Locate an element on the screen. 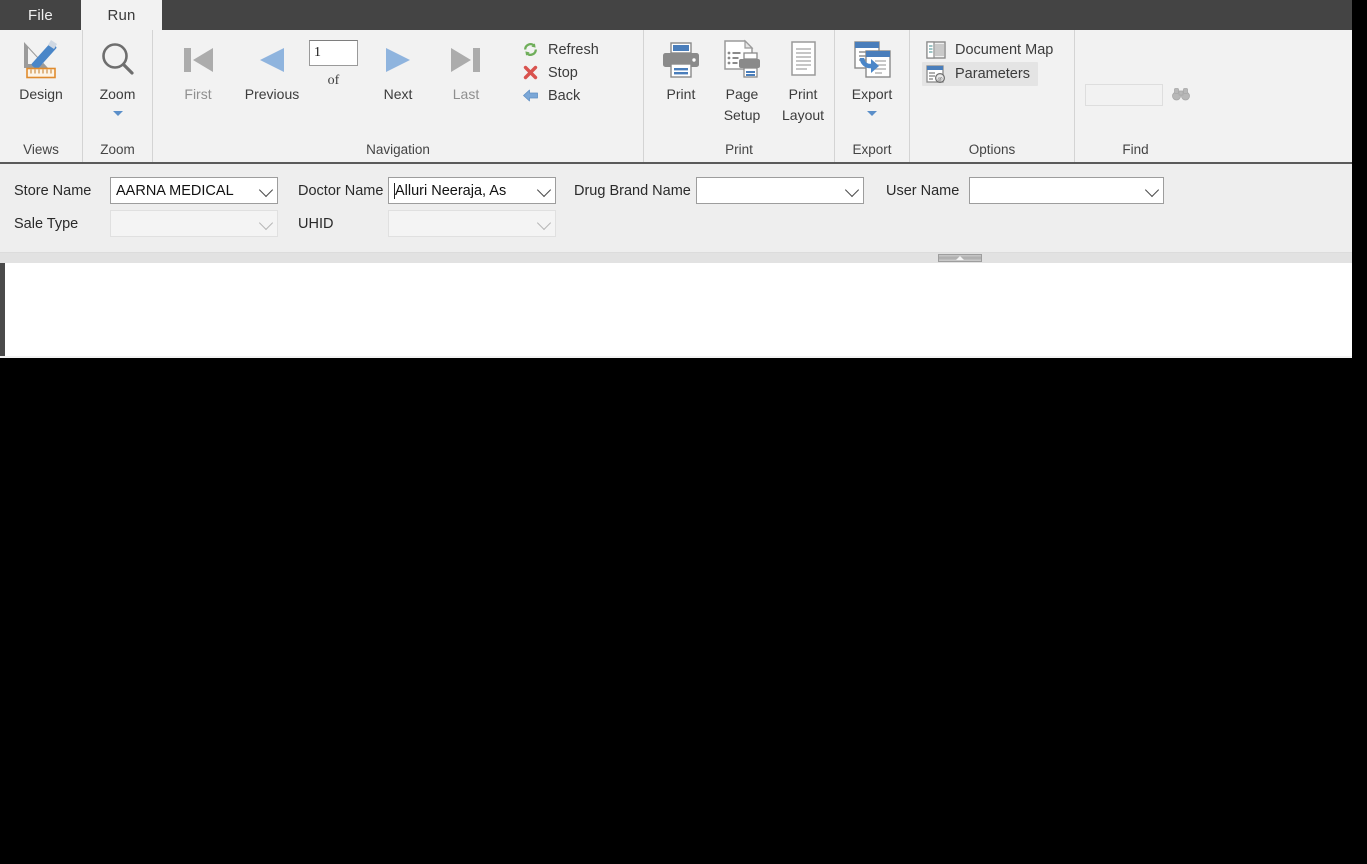 The height and width of the screenshot is (864, 1367). magnifier-icon is located at coordinates (118, 60).